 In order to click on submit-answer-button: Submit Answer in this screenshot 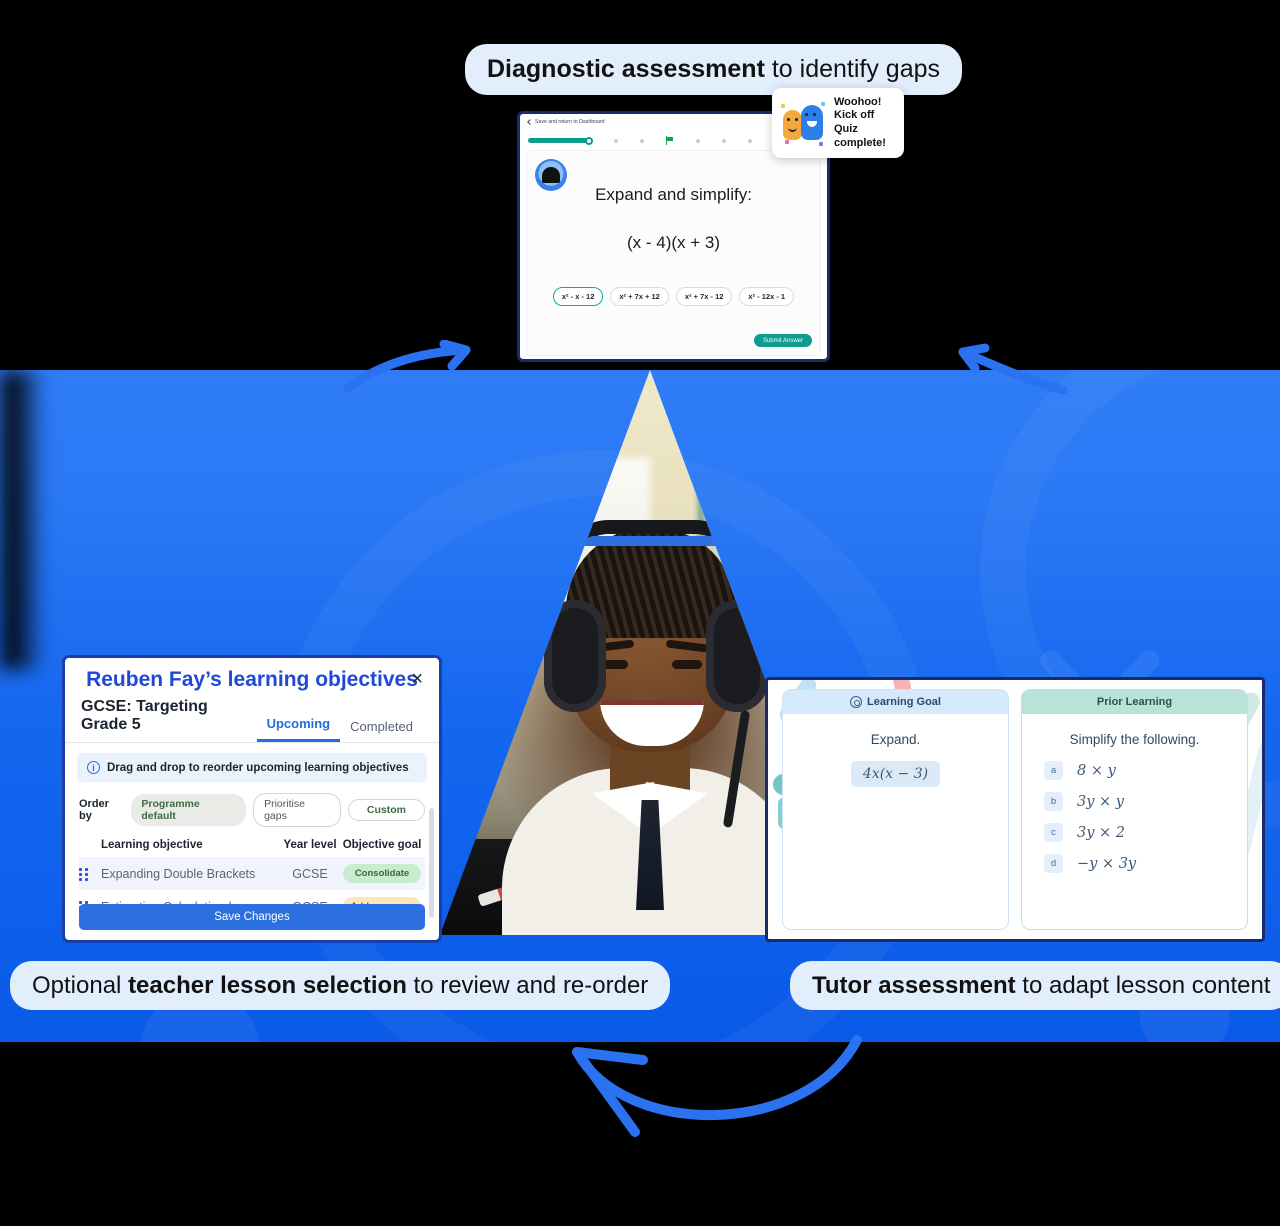, I will do `click(782, 340)`.